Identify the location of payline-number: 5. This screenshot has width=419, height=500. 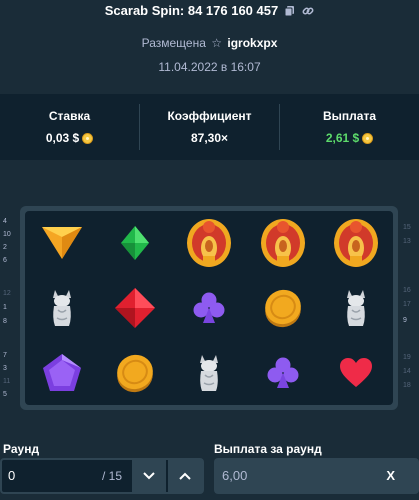
(5, 394).